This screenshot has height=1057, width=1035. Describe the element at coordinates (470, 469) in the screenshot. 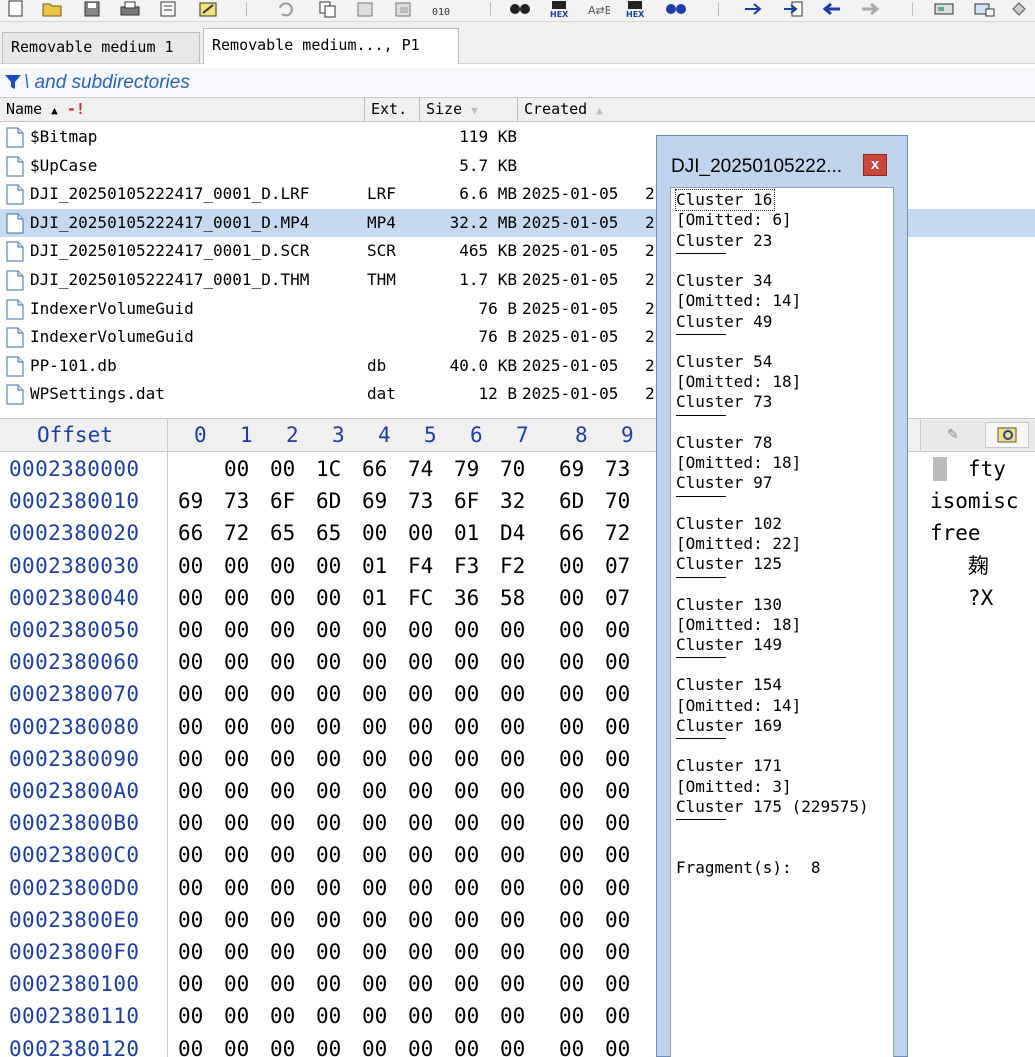

I see `hex-byte: 79` at that location.